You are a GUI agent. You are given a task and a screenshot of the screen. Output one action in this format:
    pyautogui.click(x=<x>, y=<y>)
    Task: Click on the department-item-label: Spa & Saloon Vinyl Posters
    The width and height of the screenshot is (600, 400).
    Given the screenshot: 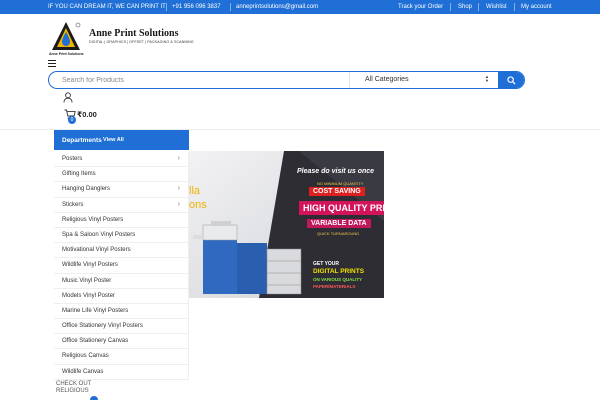 What is the action you would take?
    pyautogui.click(x=99, y=234)
    